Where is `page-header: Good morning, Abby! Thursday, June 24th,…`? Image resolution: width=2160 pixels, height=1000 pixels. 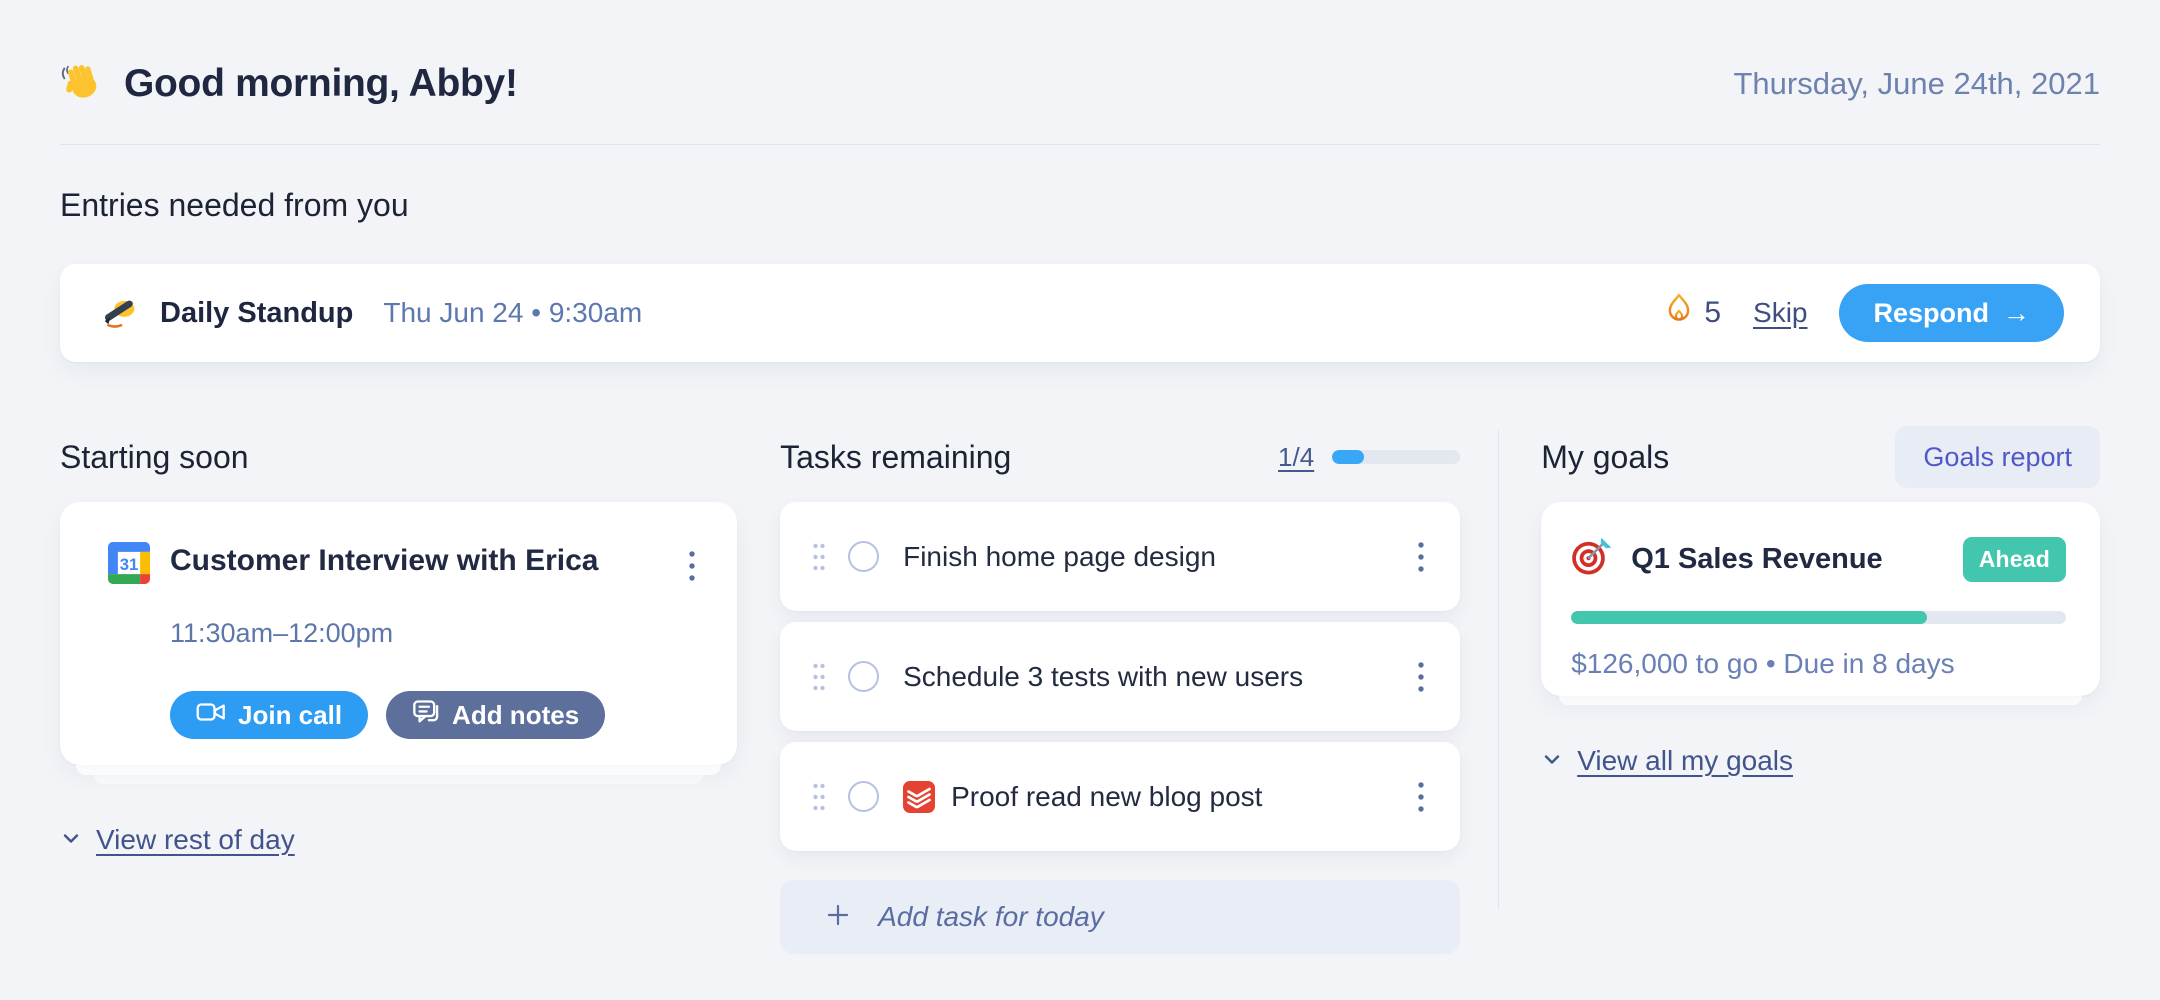
page-header: Good morning, Abby! Thursday, June 24th,… is located at coordinates (1080, 84).